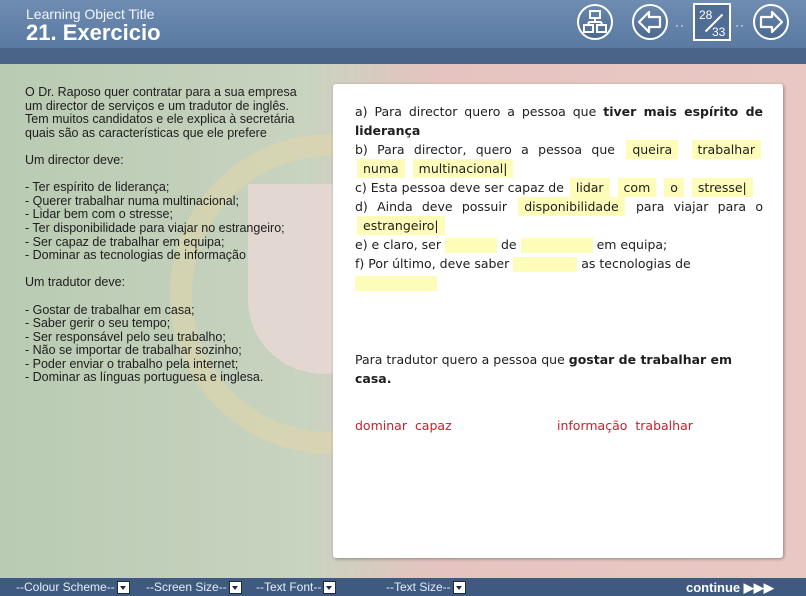  I want to click on page-counter-current: 28, so click(706, 15).